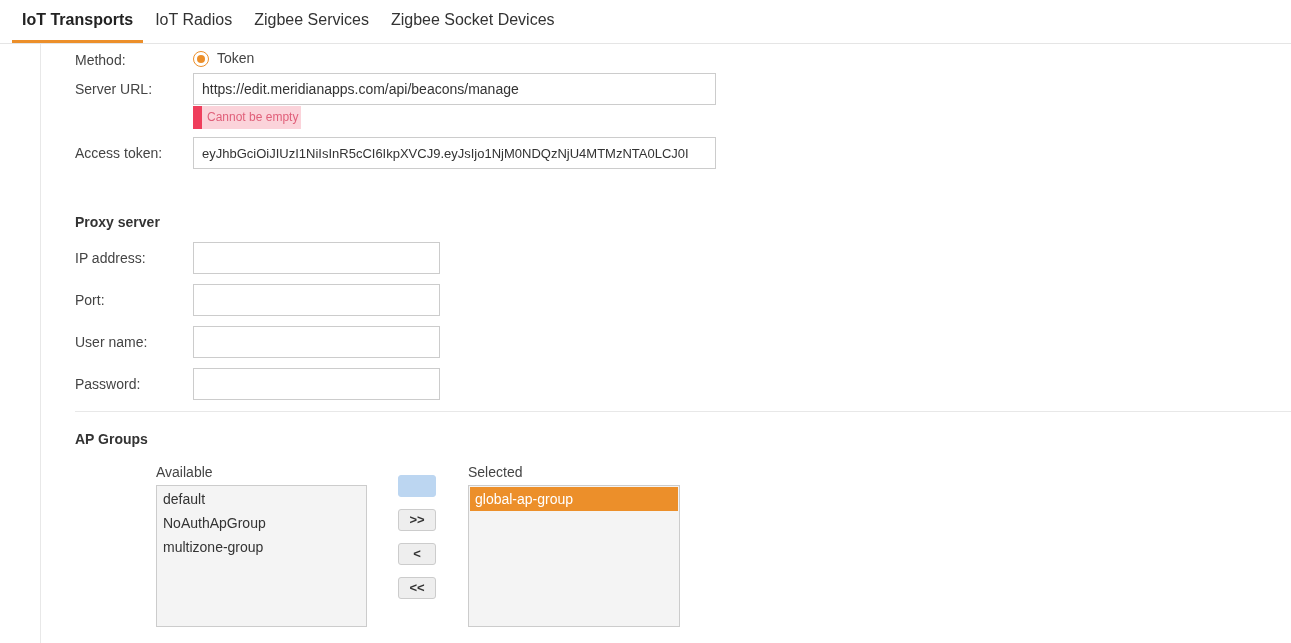 The image size is (1291, 643). What do you see at coordinates (417, 554) in the screenshot?
I see `move-button: <` at bounding box center [417, 554].